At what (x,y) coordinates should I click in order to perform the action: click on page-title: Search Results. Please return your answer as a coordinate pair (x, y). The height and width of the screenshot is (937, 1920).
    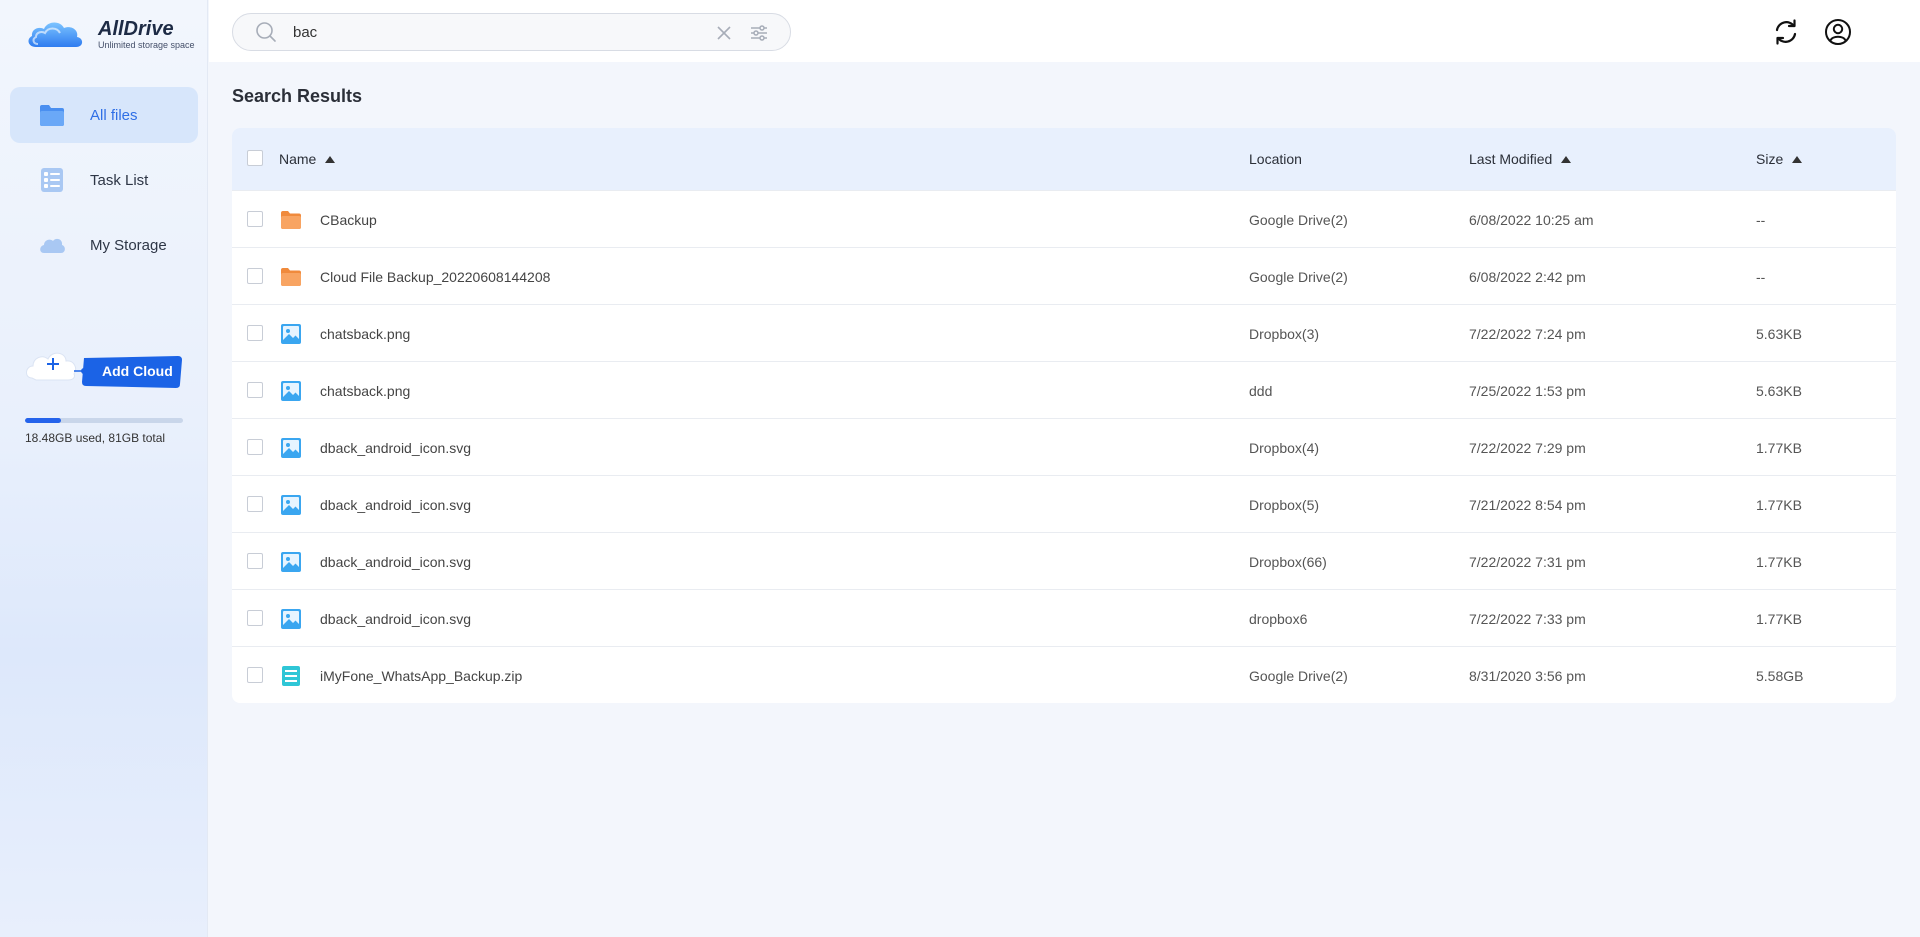
    Looking at the image, I should click on (297, 96).